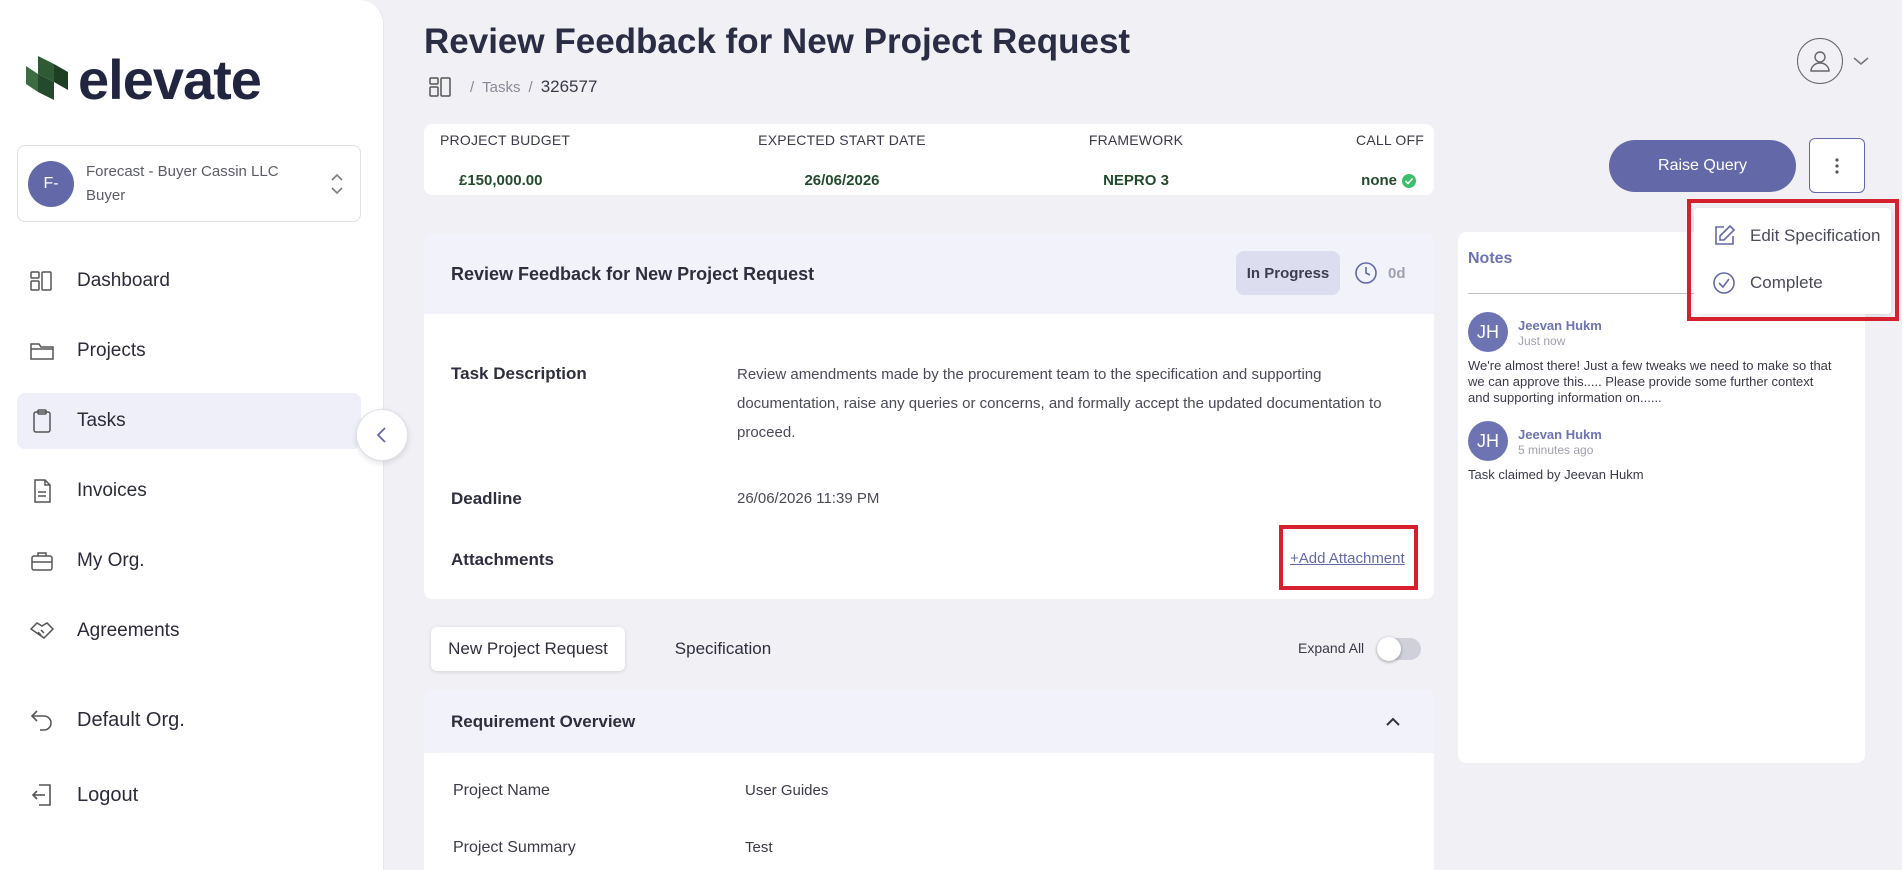  What do you see at coordinates (502, 559) in the screenshot?
I see `attachments-label: Attachments` at bounding box center [502, 559].